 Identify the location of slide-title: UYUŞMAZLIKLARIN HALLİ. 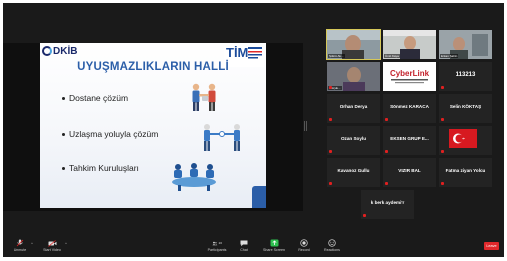
(153, 67).